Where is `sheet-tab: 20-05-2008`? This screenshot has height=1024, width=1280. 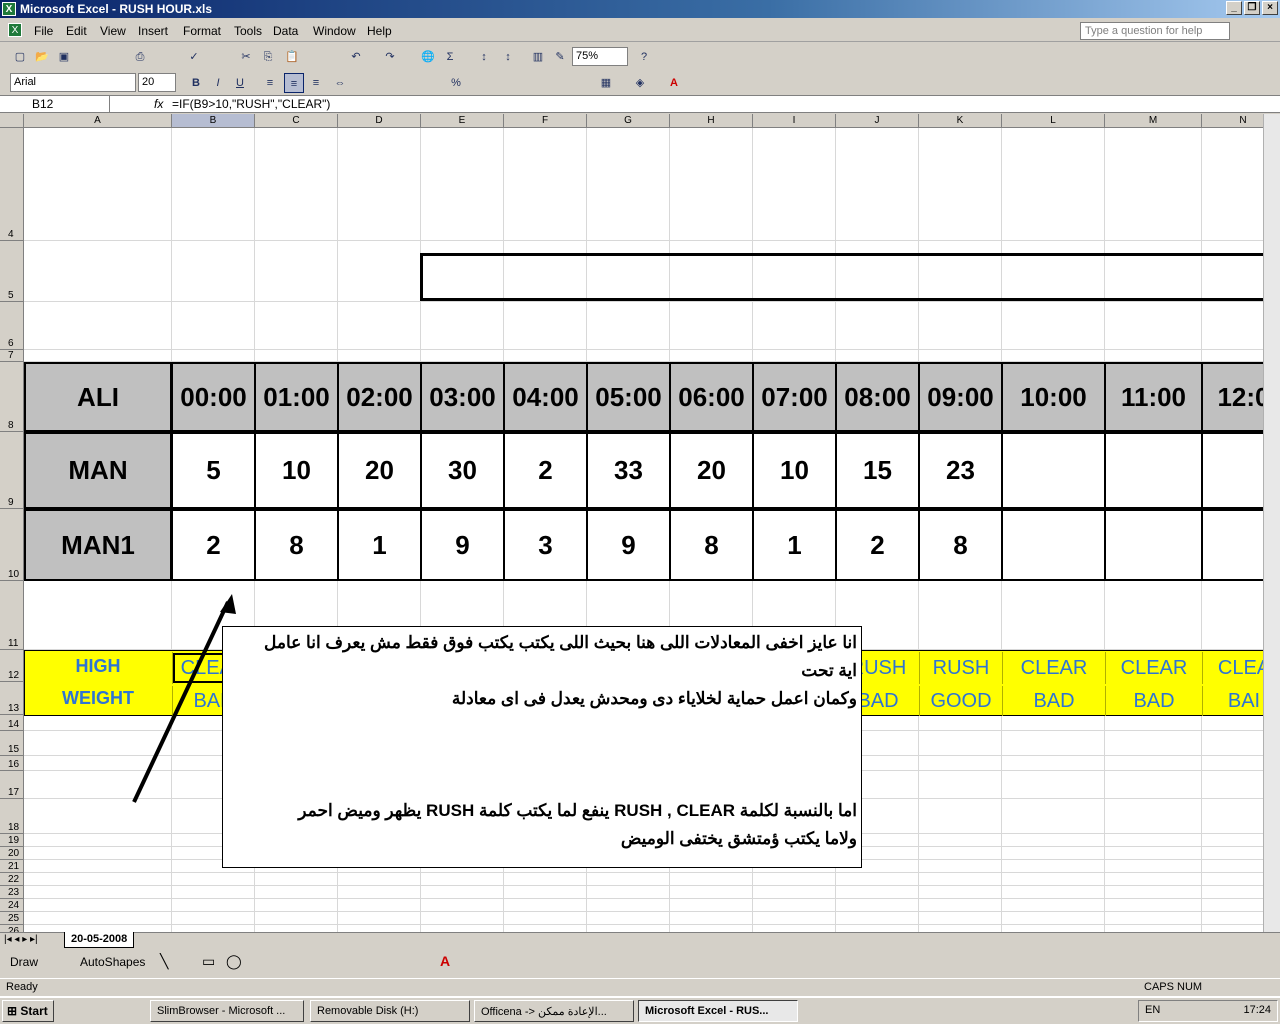 sheet-tab: 20-05-2008 is located at coordinates (99, 940).